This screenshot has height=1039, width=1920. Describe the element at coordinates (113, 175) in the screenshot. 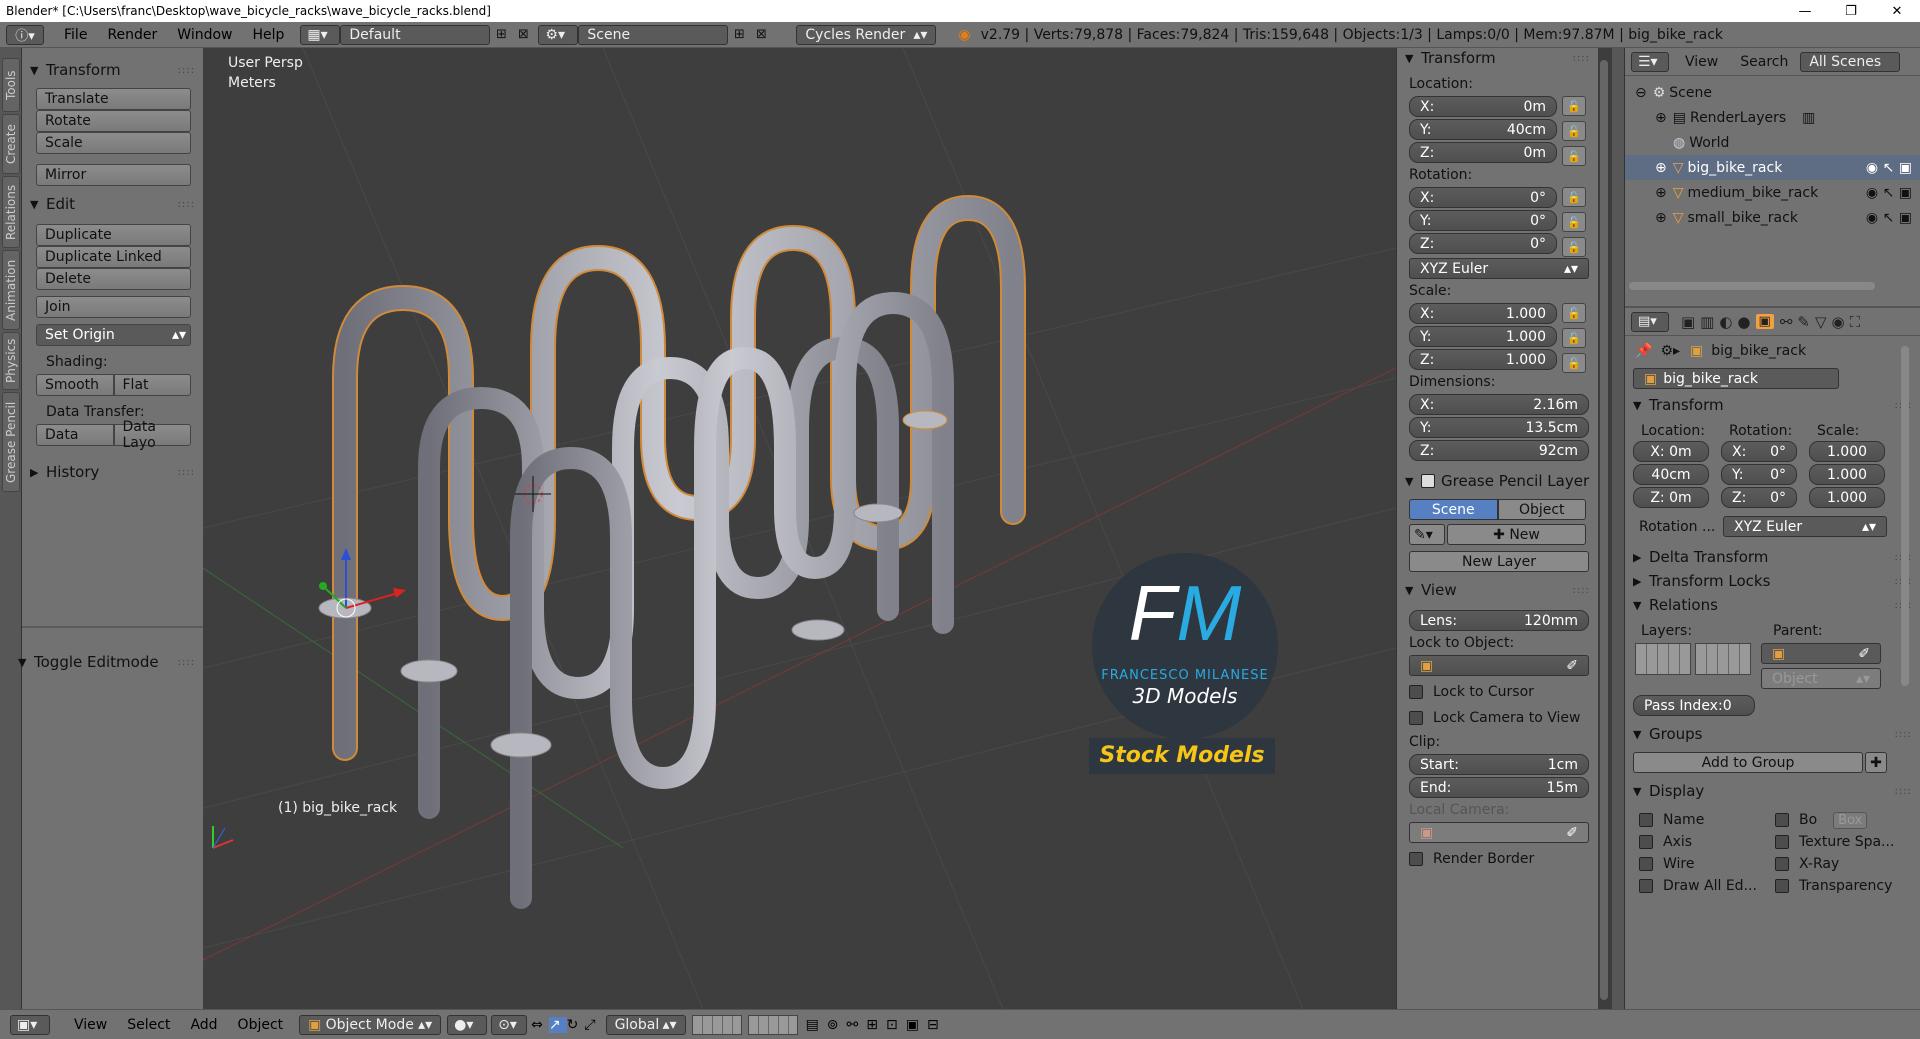

I see `mirror-button: Mirror` at that location.